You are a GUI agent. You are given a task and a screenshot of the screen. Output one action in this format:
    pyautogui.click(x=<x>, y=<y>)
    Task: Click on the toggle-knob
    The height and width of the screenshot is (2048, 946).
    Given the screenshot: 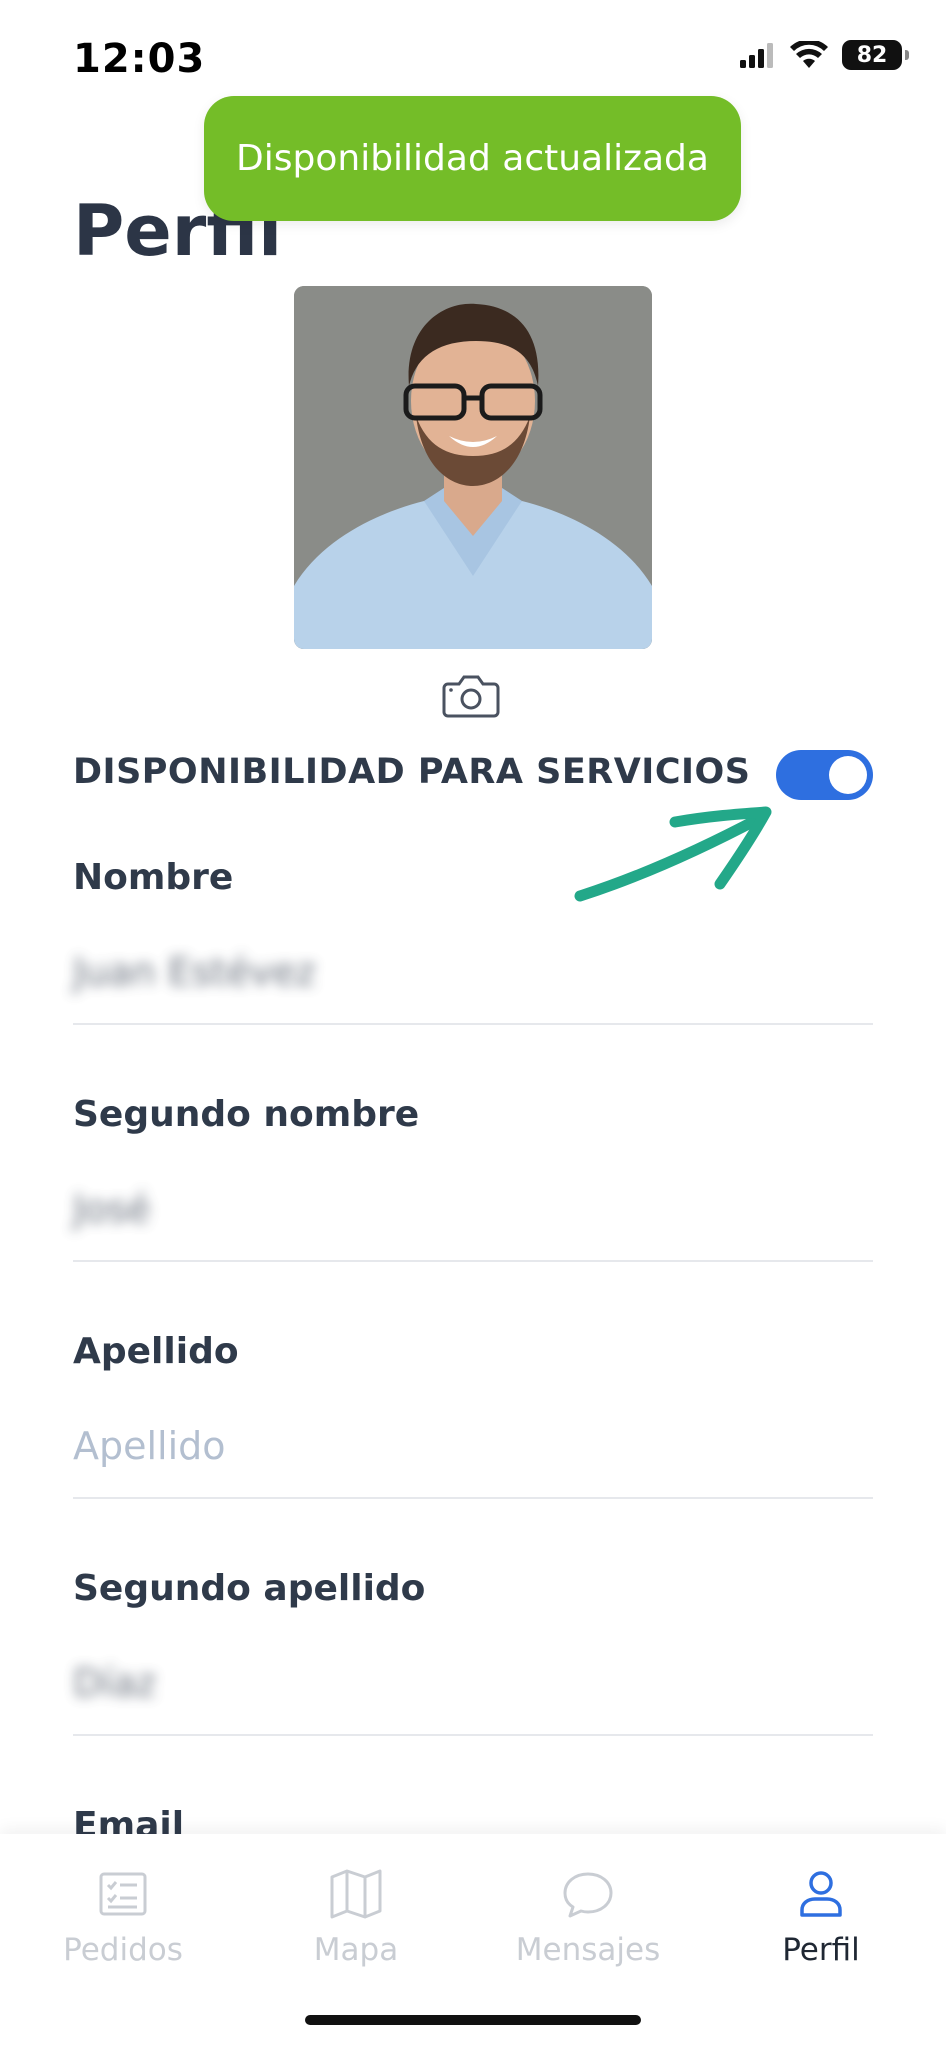 What is the action you would take?
    pyautogui.click(x=848, y=775)
    